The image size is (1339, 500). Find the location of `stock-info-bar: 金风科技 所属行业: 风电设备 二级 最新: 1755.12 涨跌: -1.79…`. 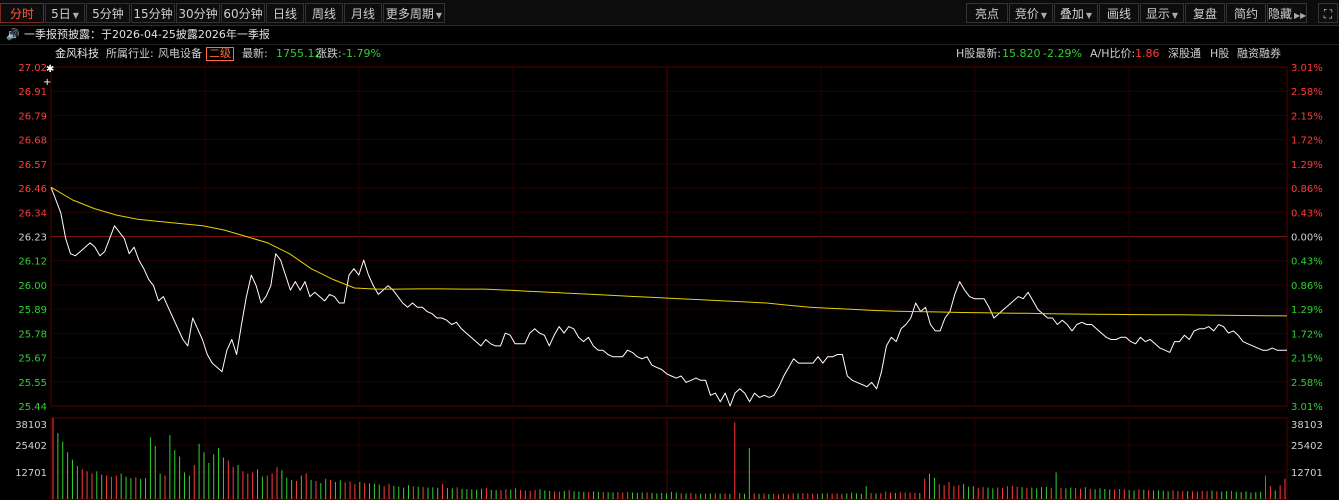

stock-info-bar: 金风科技 所属行业: 风电设备 二级 最新: 1755.12 涨跌: -1.79… is located at coordinates (669, 54).